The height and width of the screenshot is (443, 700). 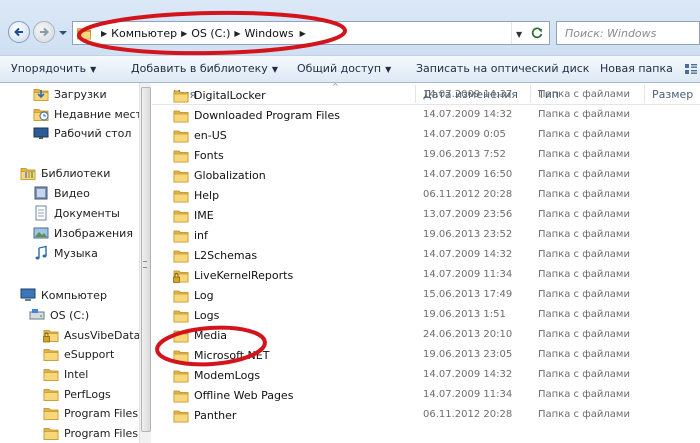 What do you see at coordinates (201, 235) in the screenshot?
I see `file-name: inf` at bounding box center [201, 235].